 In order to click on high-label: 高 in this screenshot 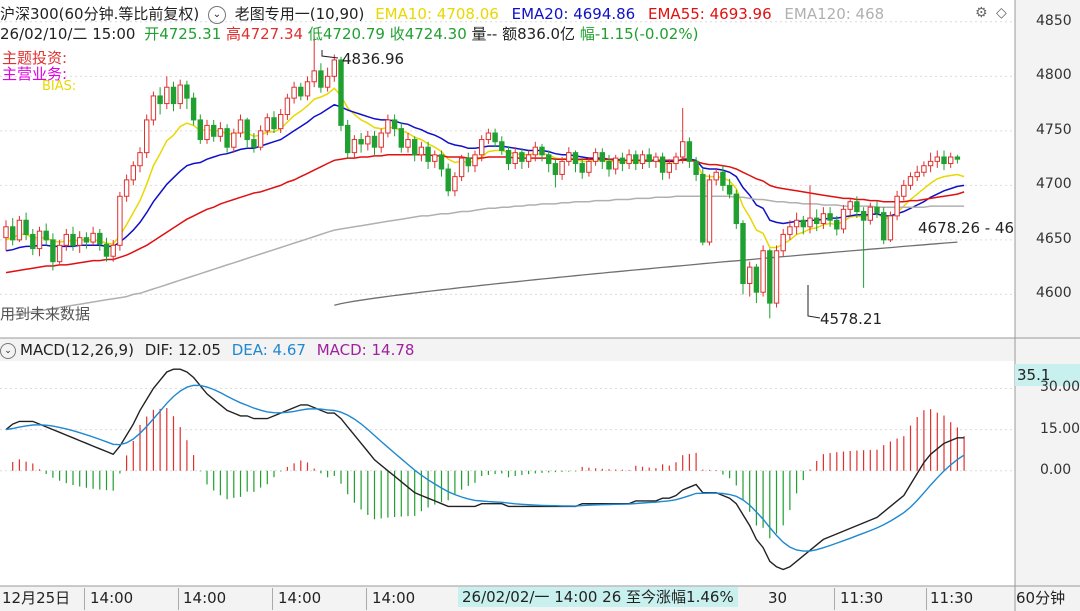, I will do `click(234, 34)`.